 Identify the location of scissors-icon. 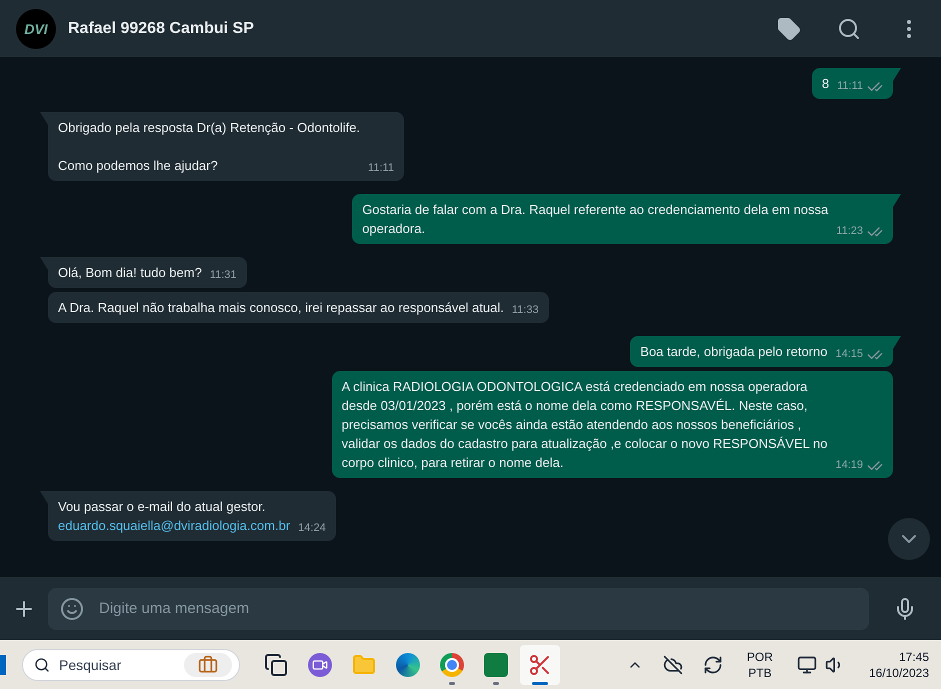
(540, 664).